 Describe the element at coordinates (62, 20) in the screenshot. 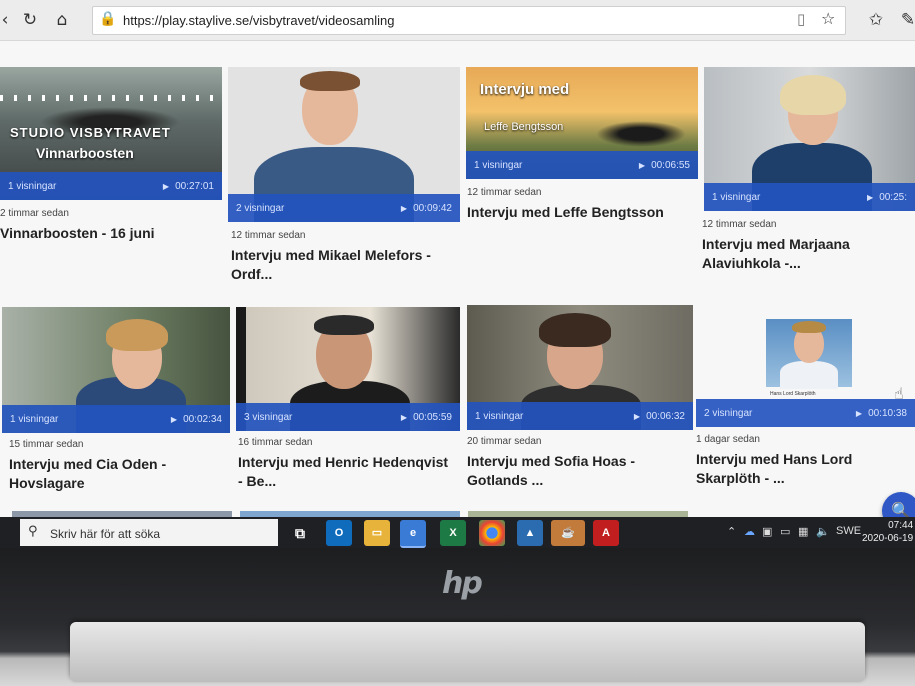

I see `home-icon: ⌂` at that location.